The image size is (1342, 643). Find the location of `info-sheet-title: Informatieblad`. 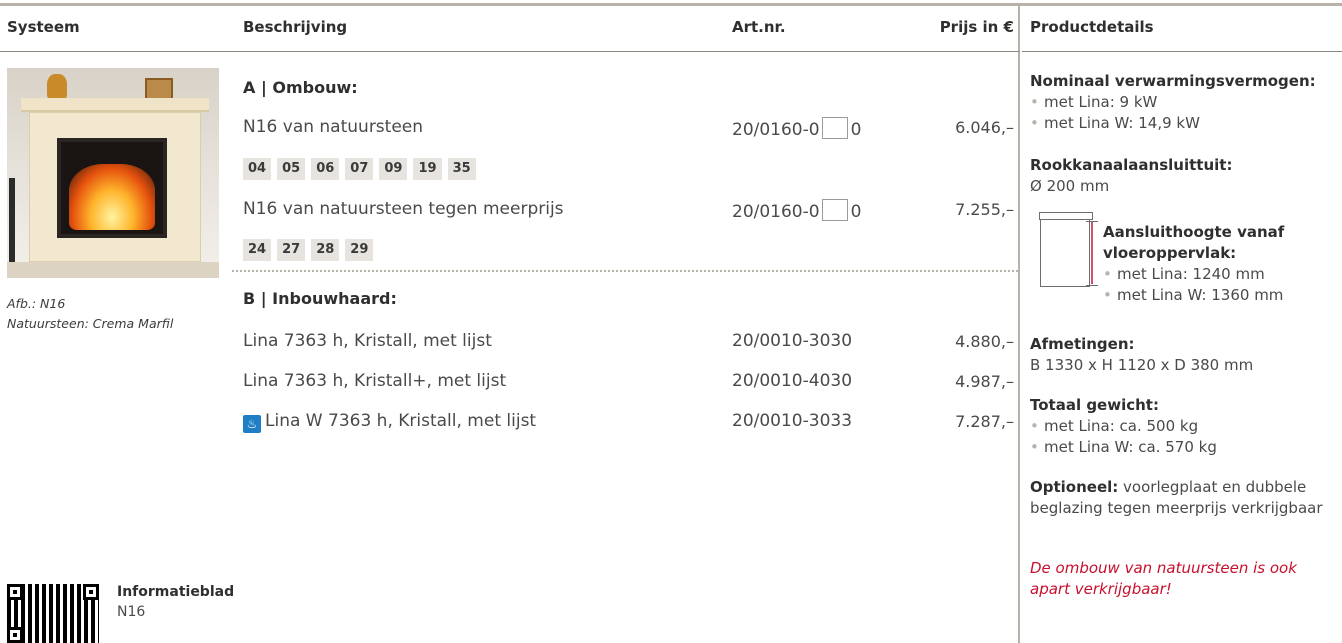

info-sheet-title: Informatieblad is located at coordinates (176, 592).